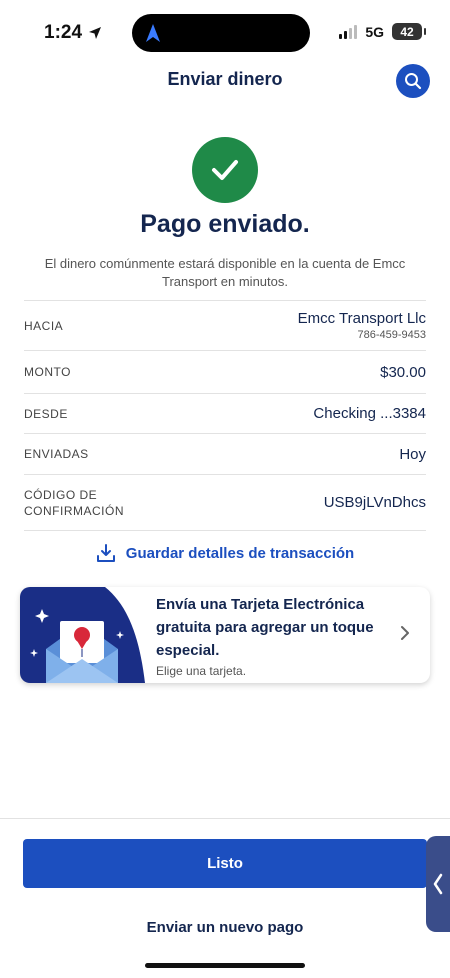 This screenshot has height=978, width=450. I want to click on sent-label: ENVIADAS, so click(56, 454).